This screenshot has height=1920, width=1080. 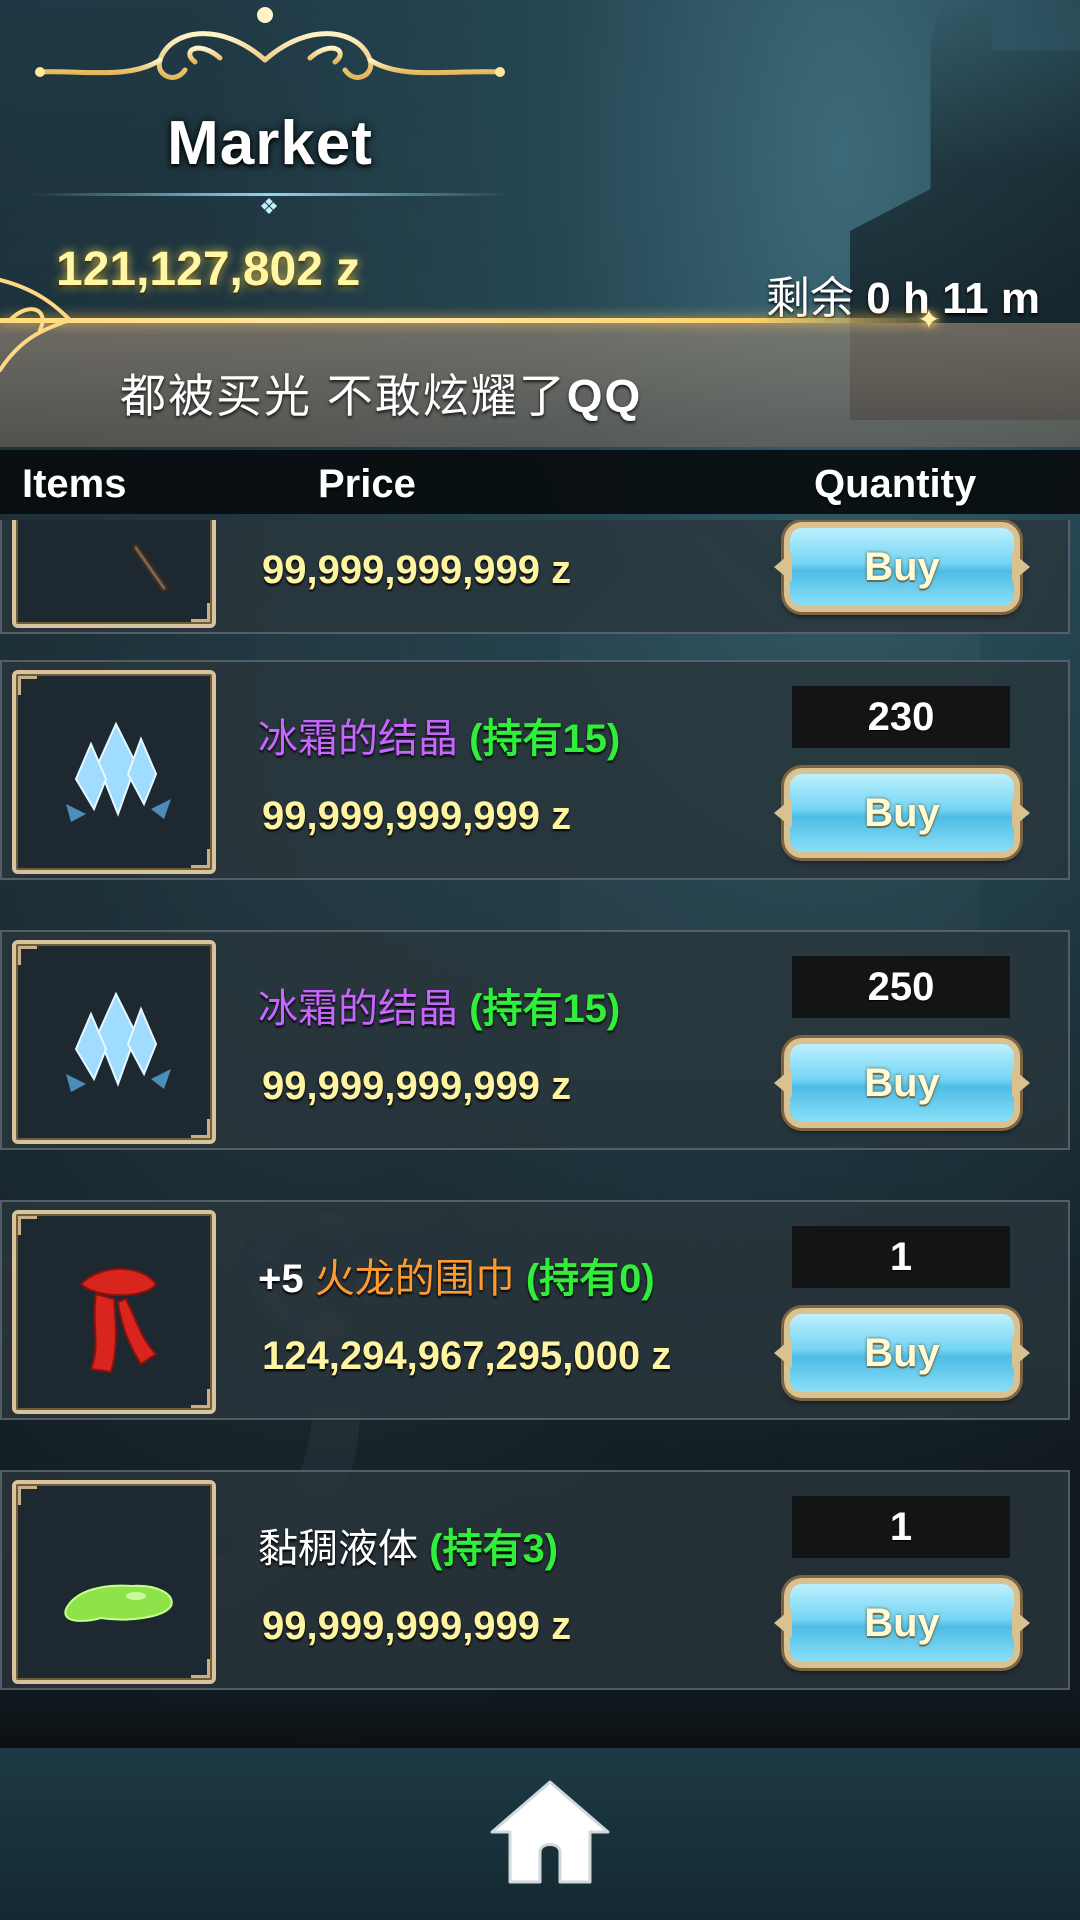 What do you see at coordinates (965, 298) in the screenshot?
I see `timer-minutes: 11` at bounding box center [965, 298].